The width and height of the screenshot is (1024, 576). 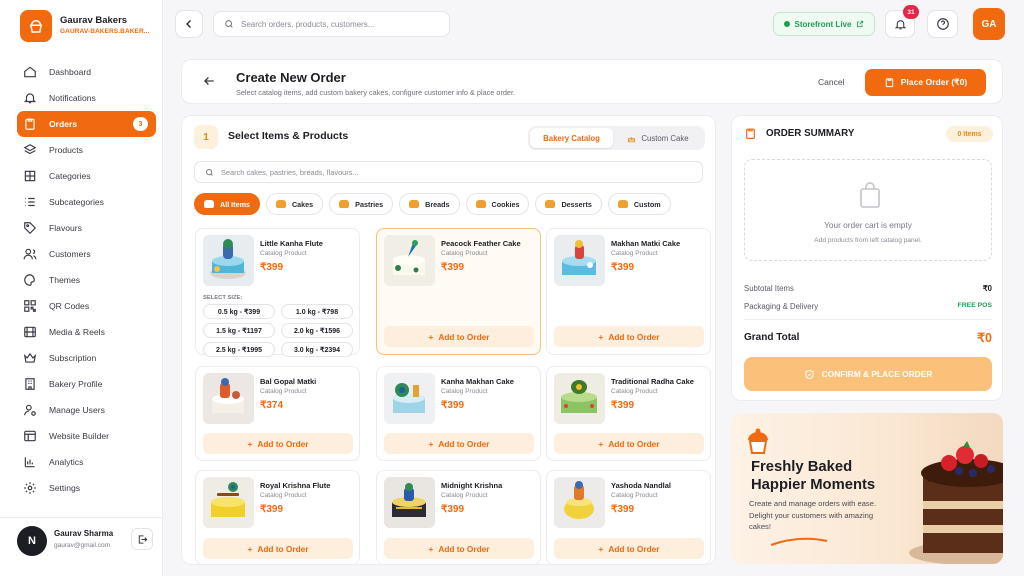 I want to click on sidebar-item-label: Products, so click(x=66, y=150).